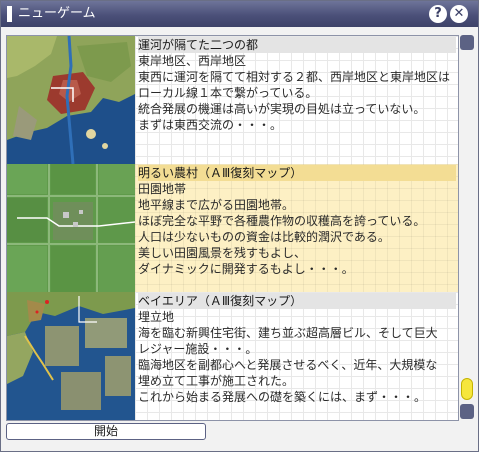 The image size is (479, 452). What do you see at coordinates (288, 333) in the screenshot?
I see `map-description-line: 海を臨む新興住宅街、建ち並ぶ超高層ビル、そして巨大` at bounding box center [288, 333].